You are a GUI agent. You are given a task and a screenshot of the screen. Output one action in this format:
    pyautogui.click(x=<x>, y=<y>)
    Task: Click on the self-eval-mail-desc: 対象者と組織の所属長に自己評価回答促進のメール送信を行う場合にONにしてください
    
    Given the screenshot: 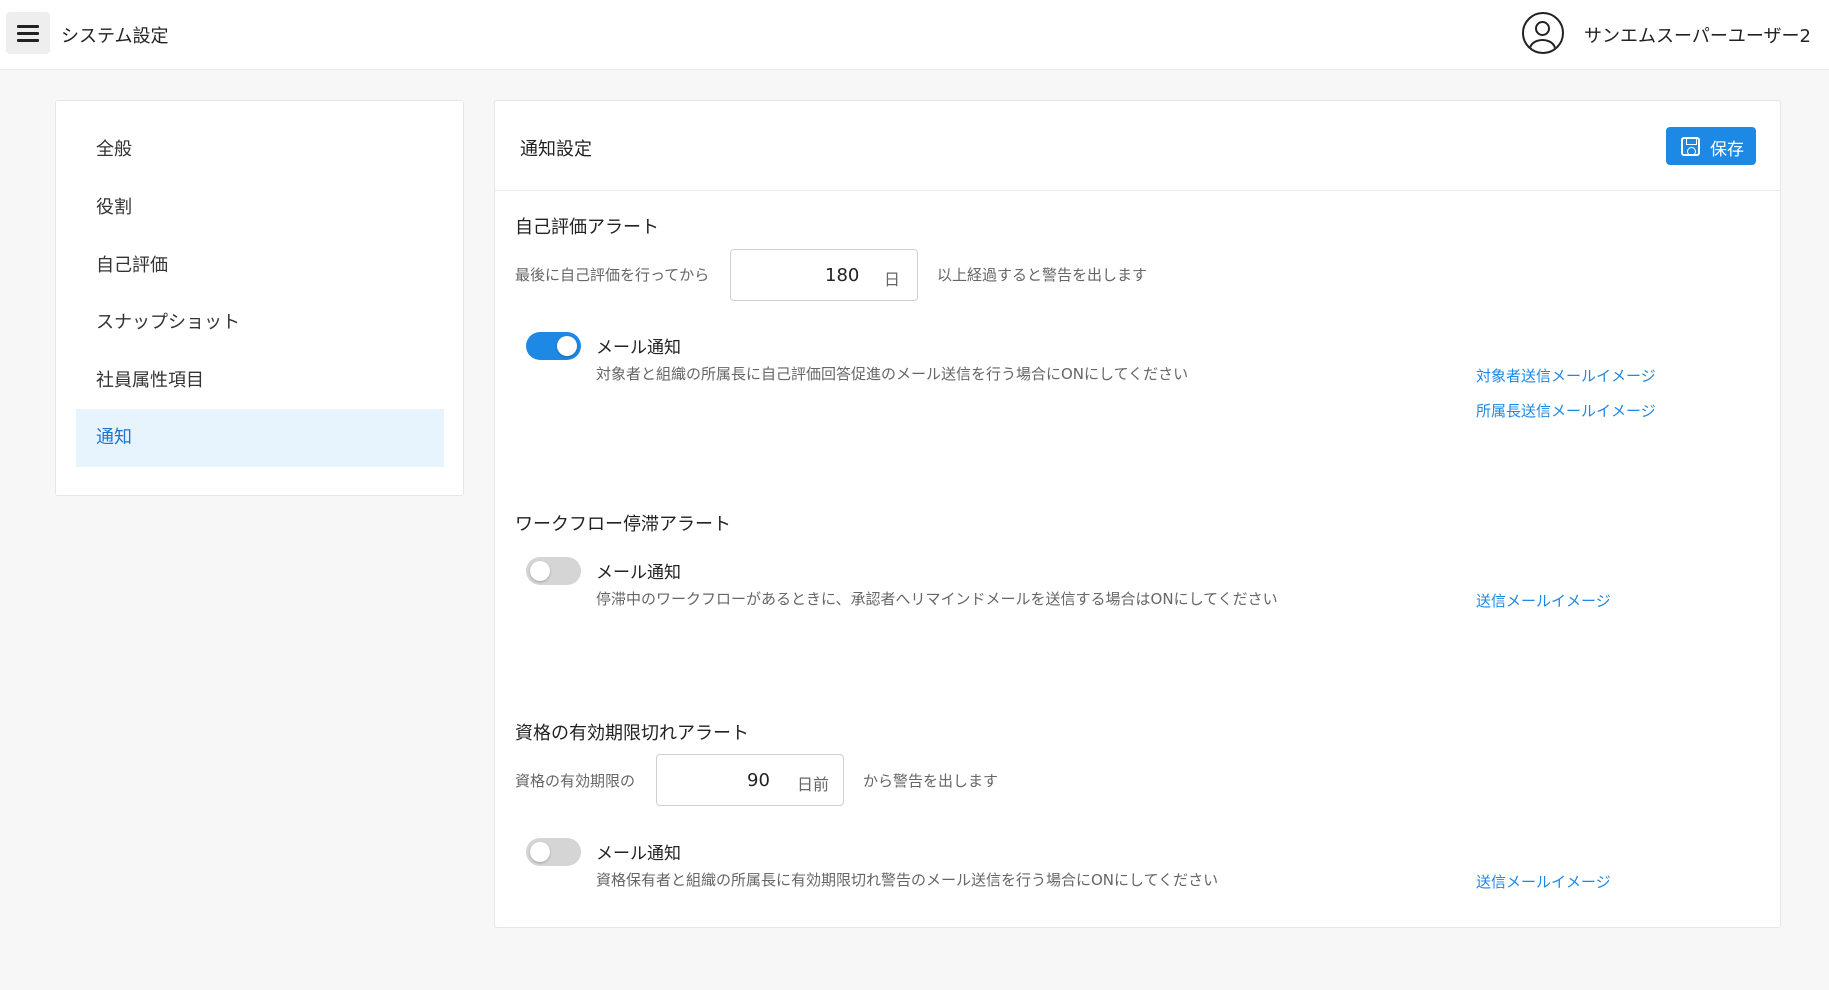 What is the action you would take?
    pyautogui.click(x=892, y=374)
    